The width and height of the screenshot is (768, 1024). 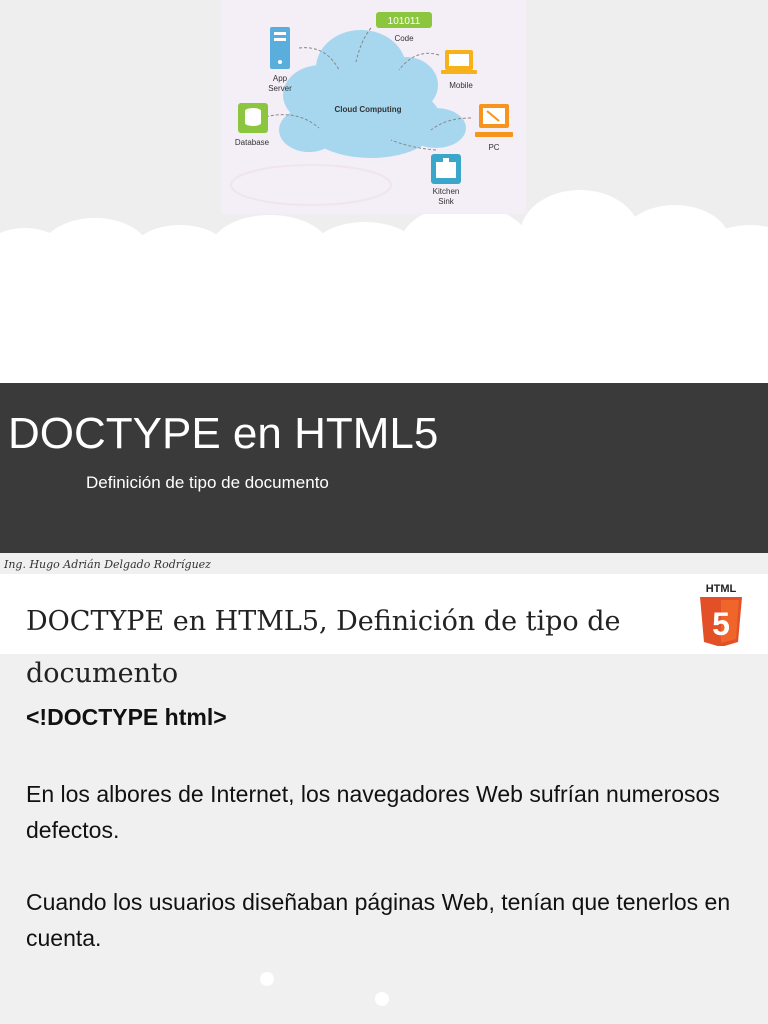 What do you see at coordinates (367, 109) in the screenshot?
I see `cloud-label: Cloud Computing` at bounding box center [367, 109].